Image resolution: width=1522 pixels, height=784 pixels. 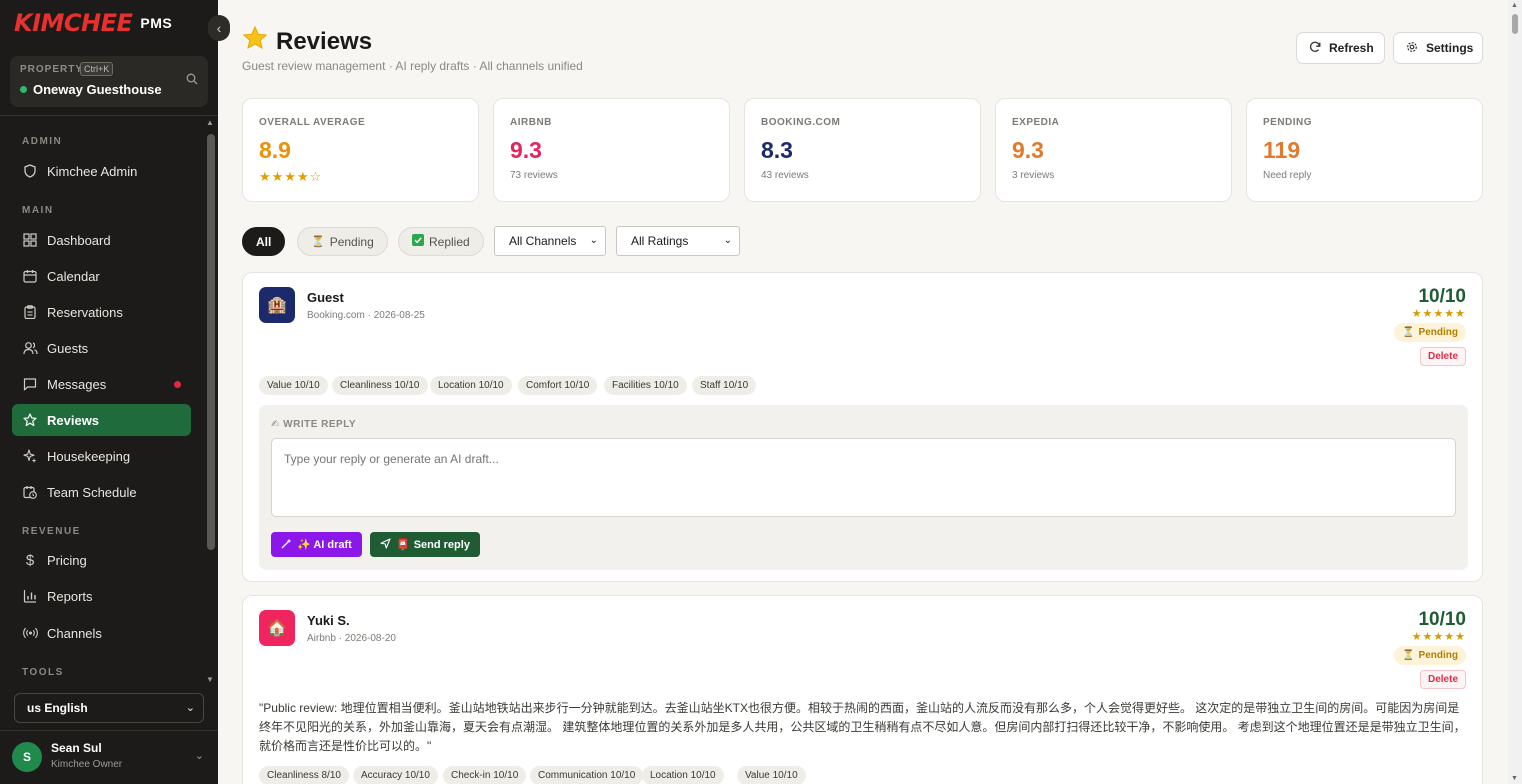 What do you see at coordinates (177, 384) in the screenshot?
I see `unread-badge` at bounding box center [177, 384].